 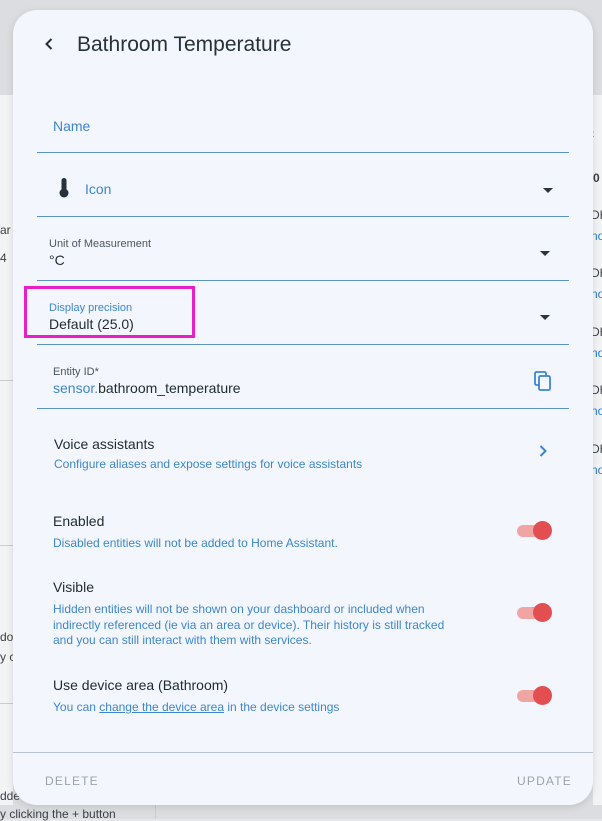 I want to click on entity-id-object: bathroom_temperature, so click(x=169, y=388).